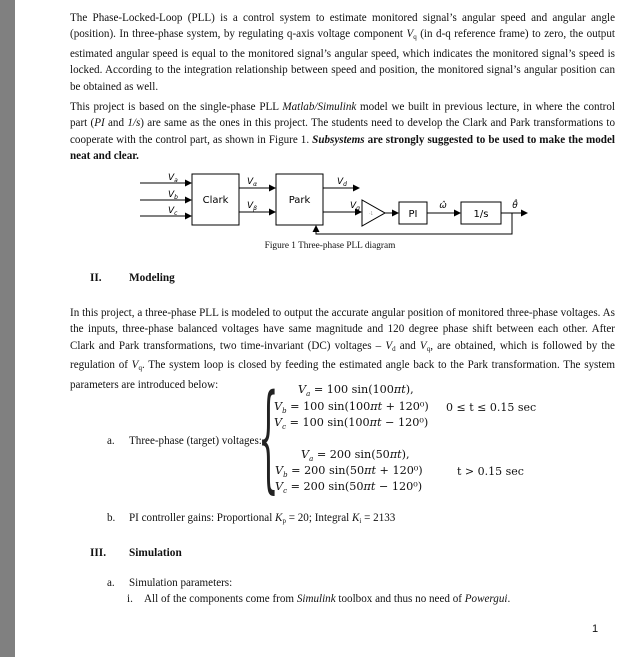  I want to click on alpha-label: Vα, so click(252, 182).